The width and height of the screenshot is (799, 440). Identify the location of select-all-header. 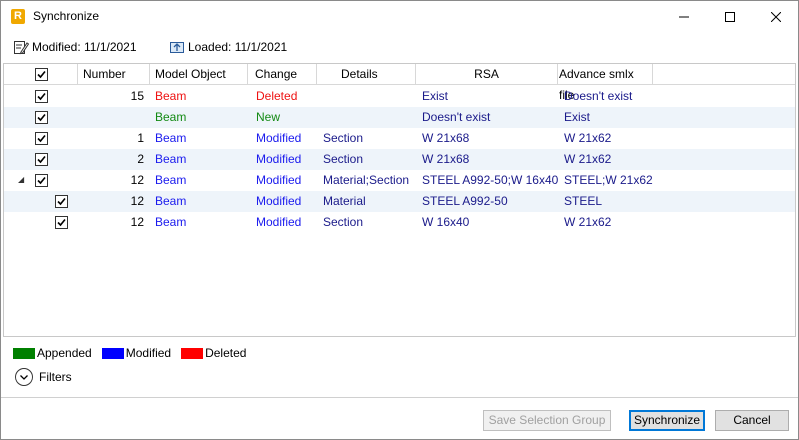
(41, 74).